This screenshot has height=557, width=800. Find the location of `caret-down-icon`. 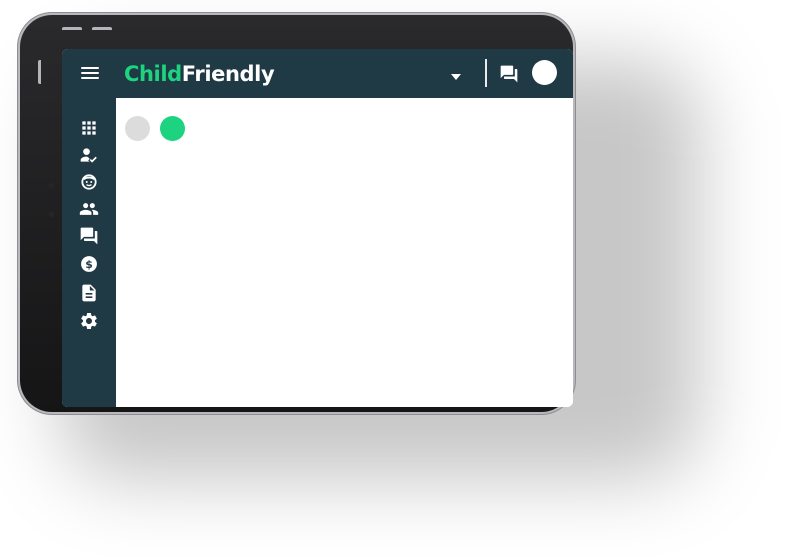

caret-down-icon is located at coordinates (456, 74).